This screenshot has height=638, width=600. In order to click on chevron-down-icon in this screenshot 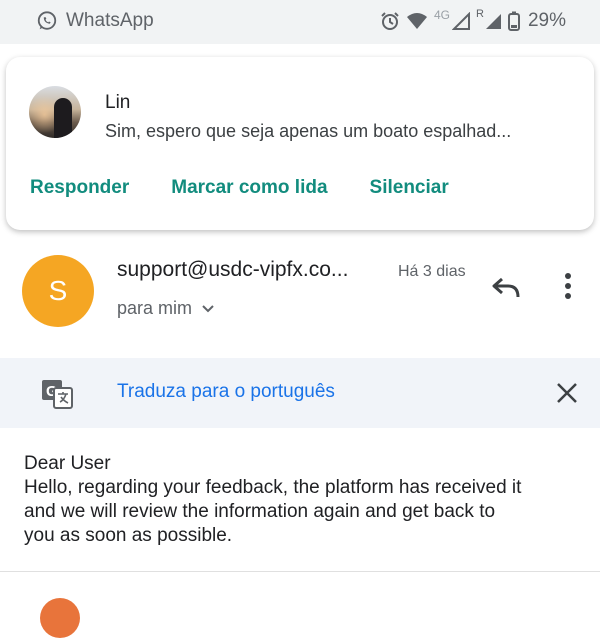, I will do `click(208, 308)`.